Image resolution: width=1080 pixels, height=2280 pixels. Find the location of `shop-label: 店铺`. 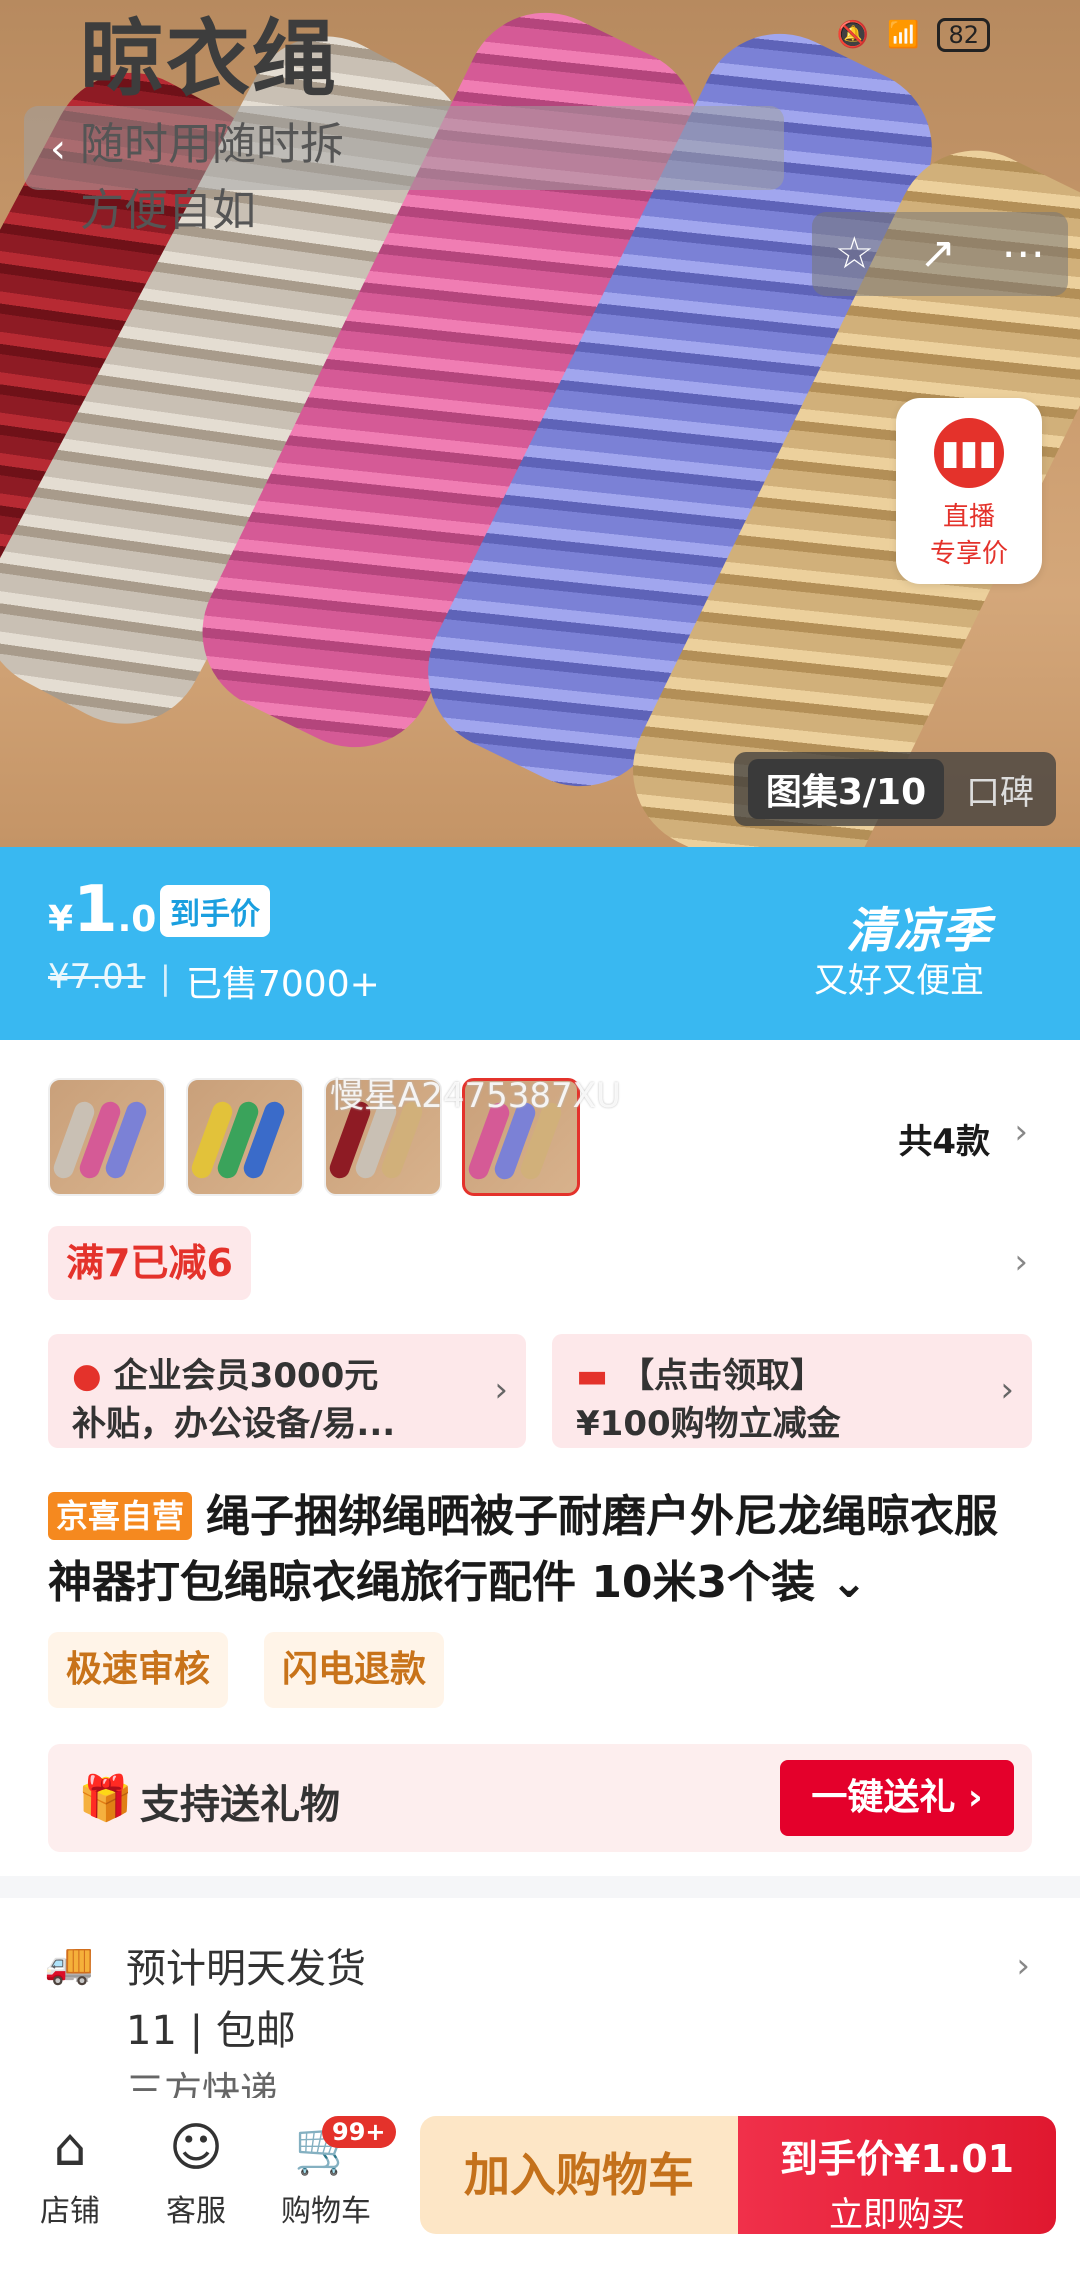

shop-label: 店铺 is located at coordinates (70, 2211).